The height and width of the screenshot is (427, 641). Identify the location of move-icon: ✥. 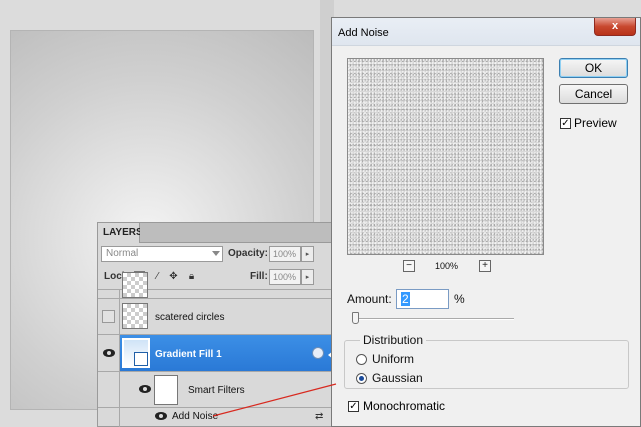
(173, 276).